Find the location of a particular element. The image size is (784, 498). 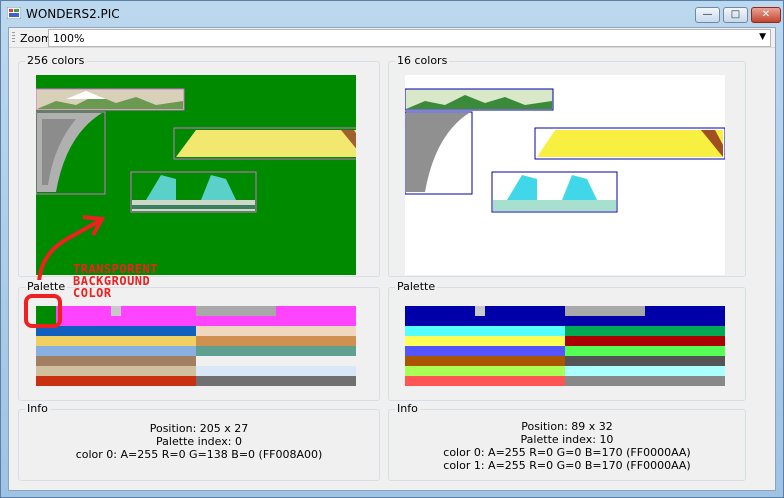

group-label-palette-right: Palette is located at coordinates (416, 286).